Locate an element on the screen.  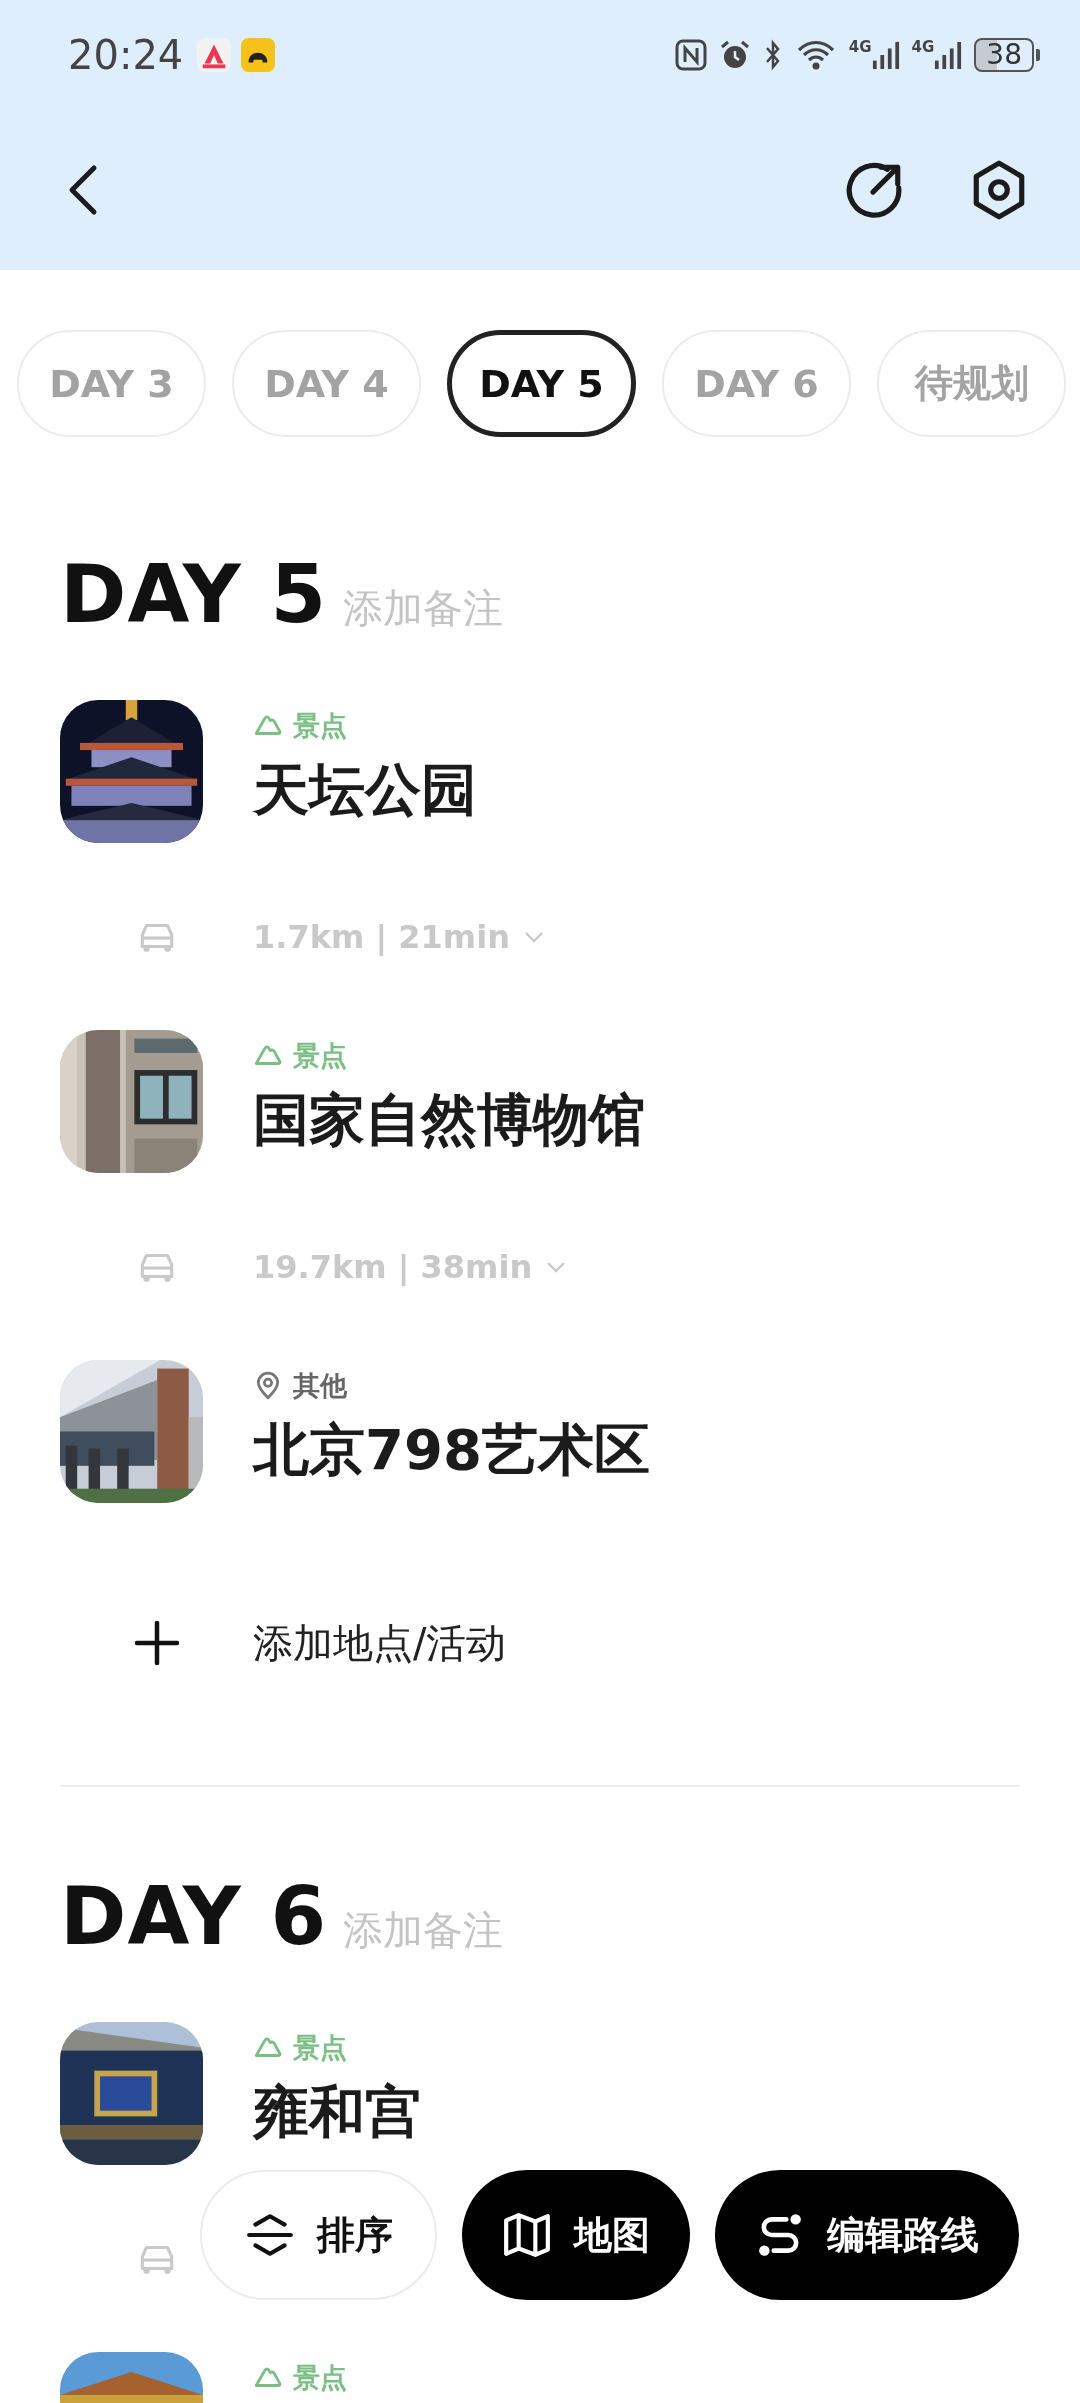
category-label: 其他 is located at coordinates (320, 1386).